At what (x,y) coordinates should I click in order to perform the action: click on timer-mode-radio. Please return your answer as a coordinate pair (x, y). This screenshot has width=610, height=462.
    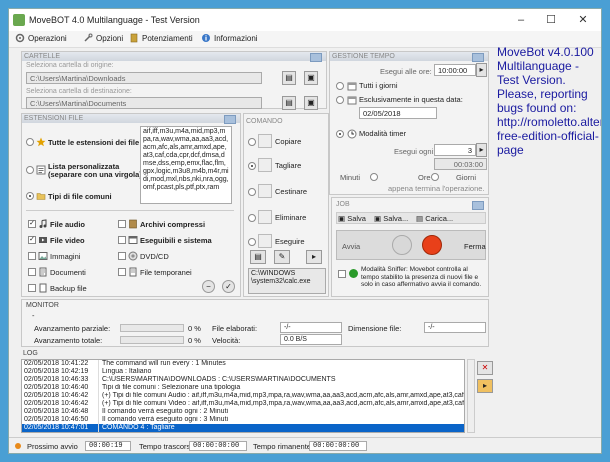
    Looking at the image, I should click on (340, 134).